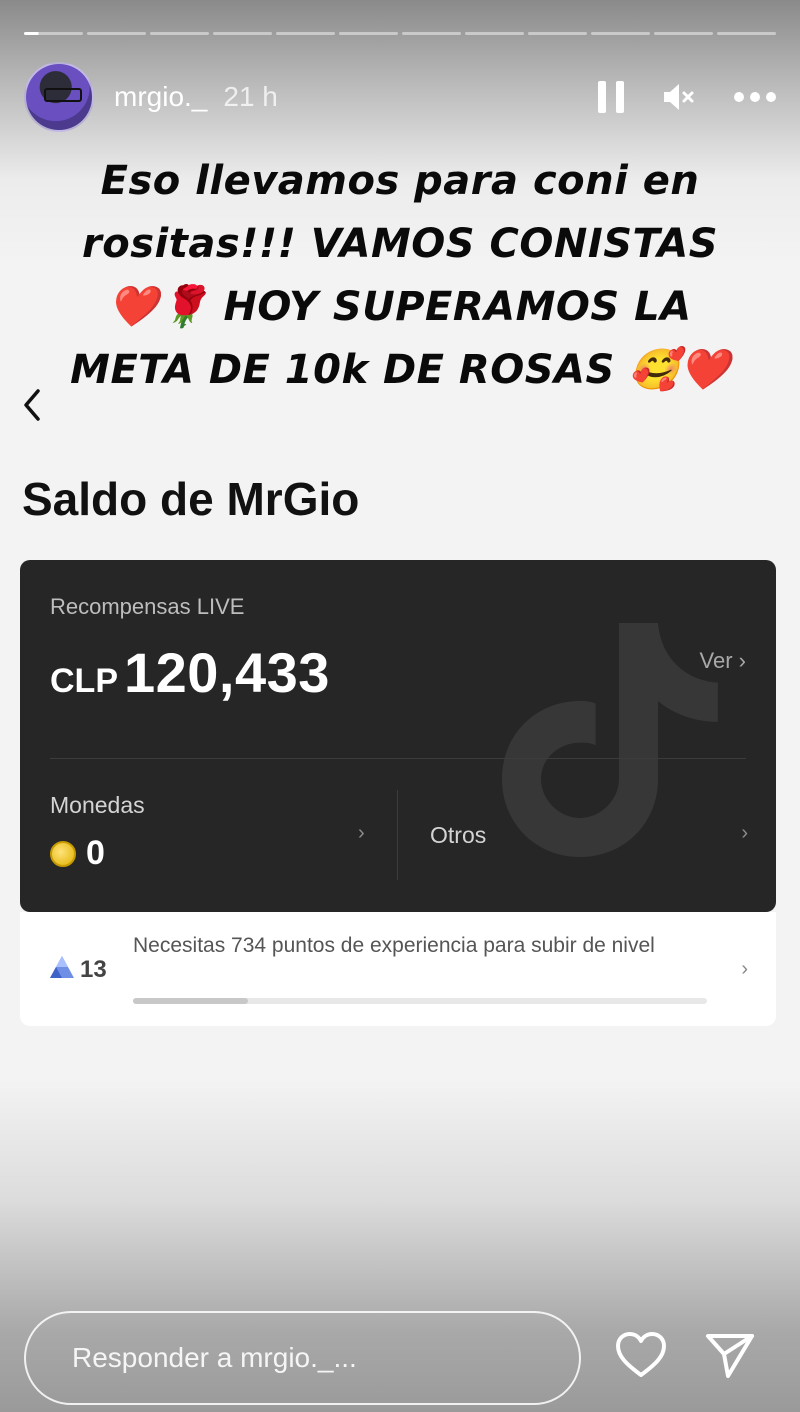 The width and height of the screenshot is (800, 1412). I want to click on story-progress, so click(400, 33).